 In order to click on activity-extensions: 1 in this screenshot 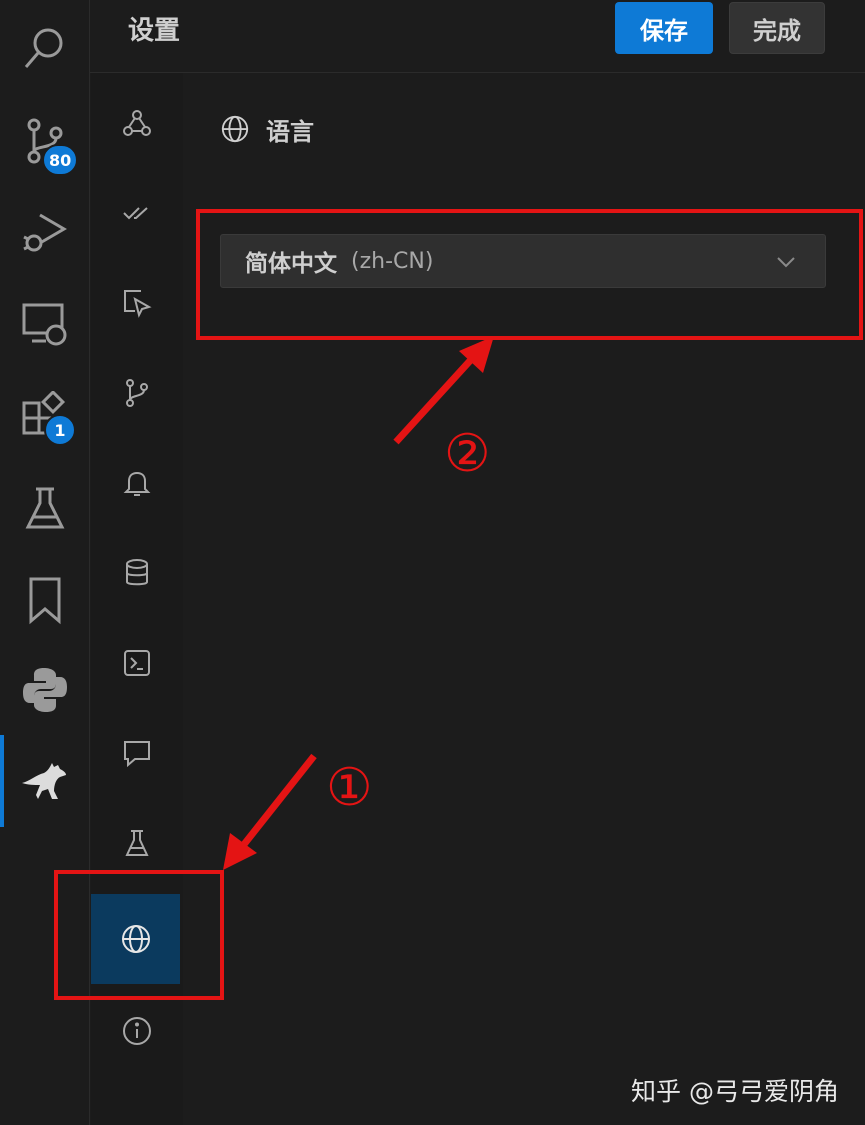, I will do `click(45, 416)`.